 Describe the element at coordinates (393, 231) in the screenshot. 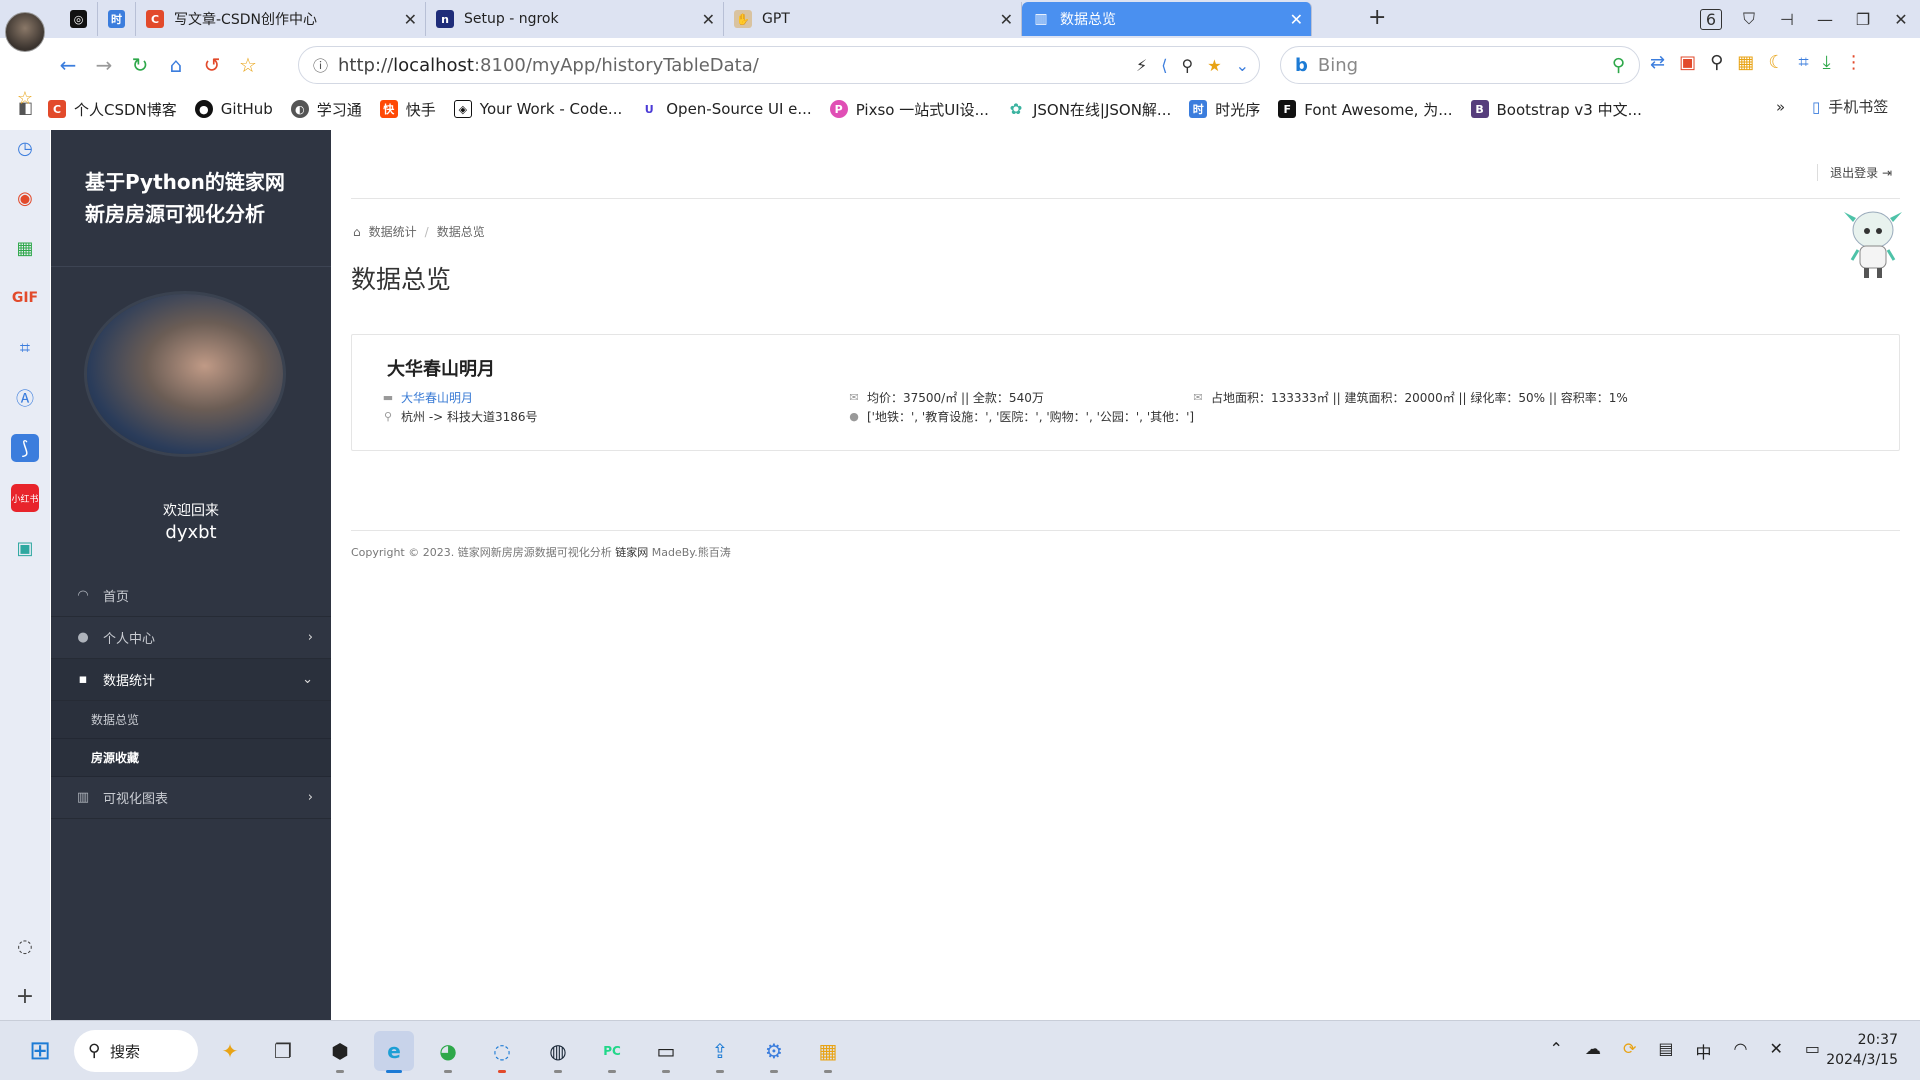

I see `breadcrumb-item: 数据统计` at that location.